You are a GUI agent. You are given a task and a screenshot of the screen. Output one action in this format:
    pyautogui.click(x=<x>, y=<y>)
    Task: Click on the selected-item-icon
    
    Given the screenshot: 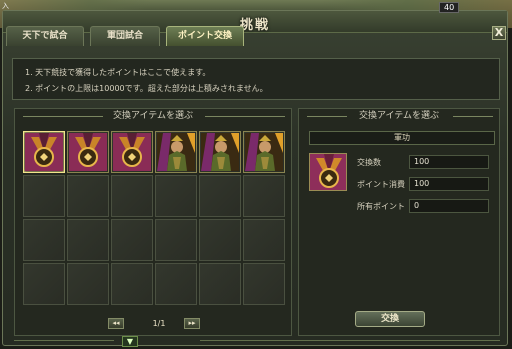 What is the action you would take?
    pyautogui.click(x=328, y=172)
    